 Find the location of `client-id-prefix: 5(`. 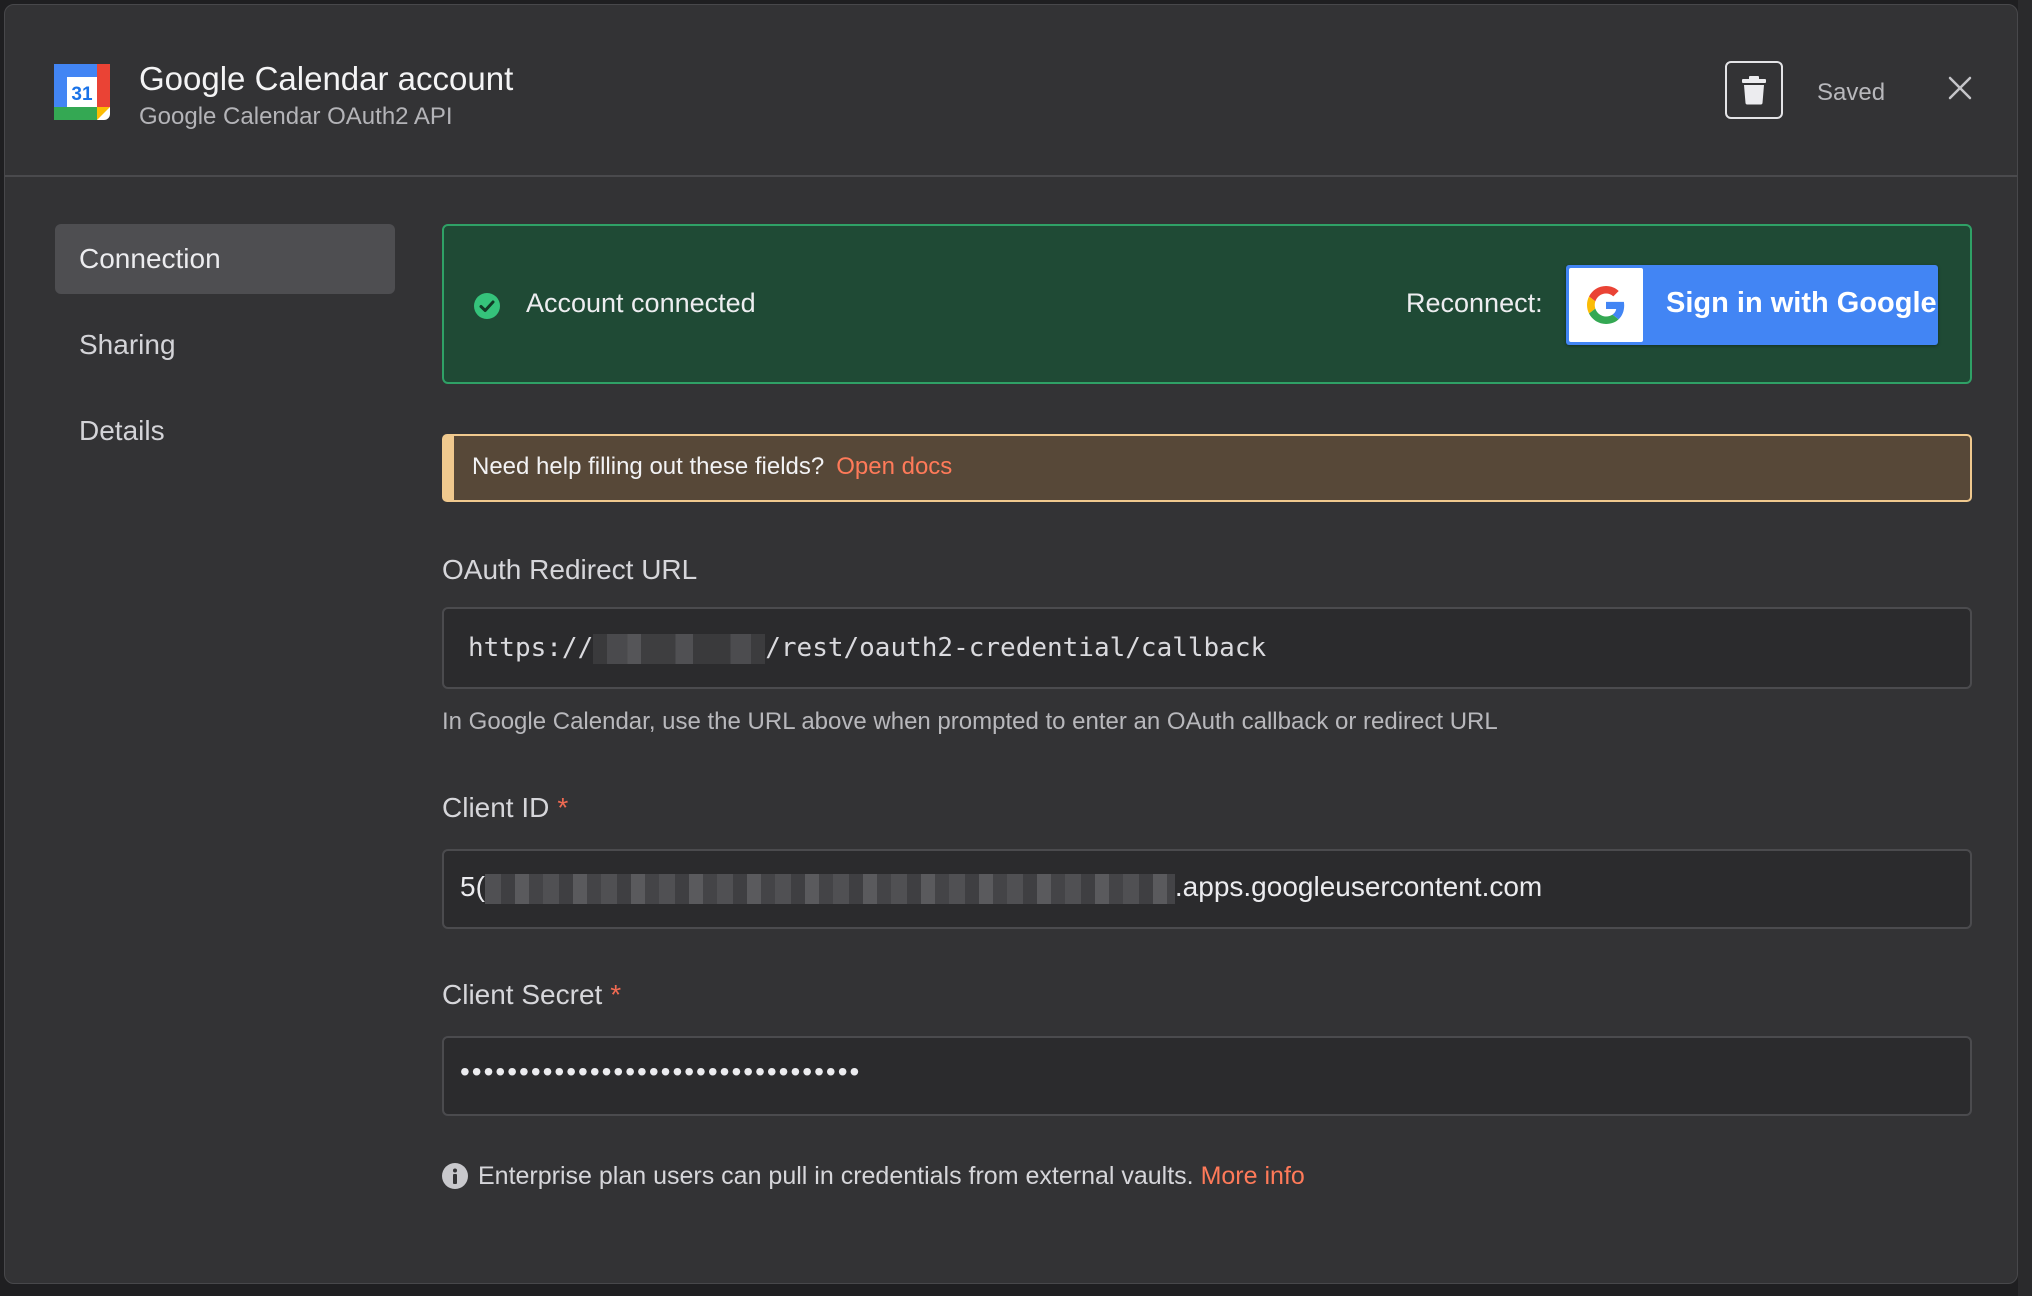

client-id-prefix: 5( is located at coordinates (472, 886).